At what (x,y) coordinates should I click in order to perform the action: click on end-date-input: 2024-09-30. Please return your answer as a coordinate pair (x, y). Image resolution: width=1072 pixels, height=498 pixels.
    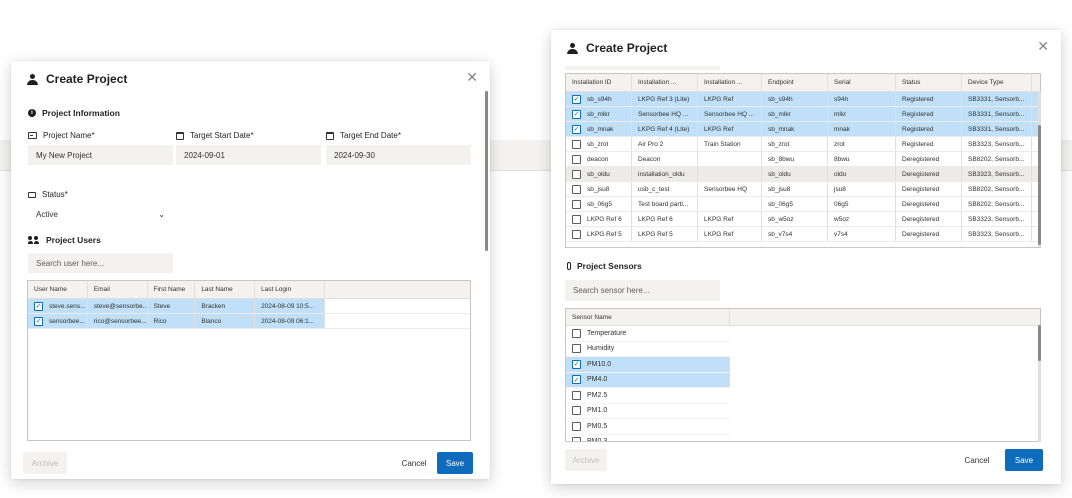
    Looking at the image, I should click on (398, 155).